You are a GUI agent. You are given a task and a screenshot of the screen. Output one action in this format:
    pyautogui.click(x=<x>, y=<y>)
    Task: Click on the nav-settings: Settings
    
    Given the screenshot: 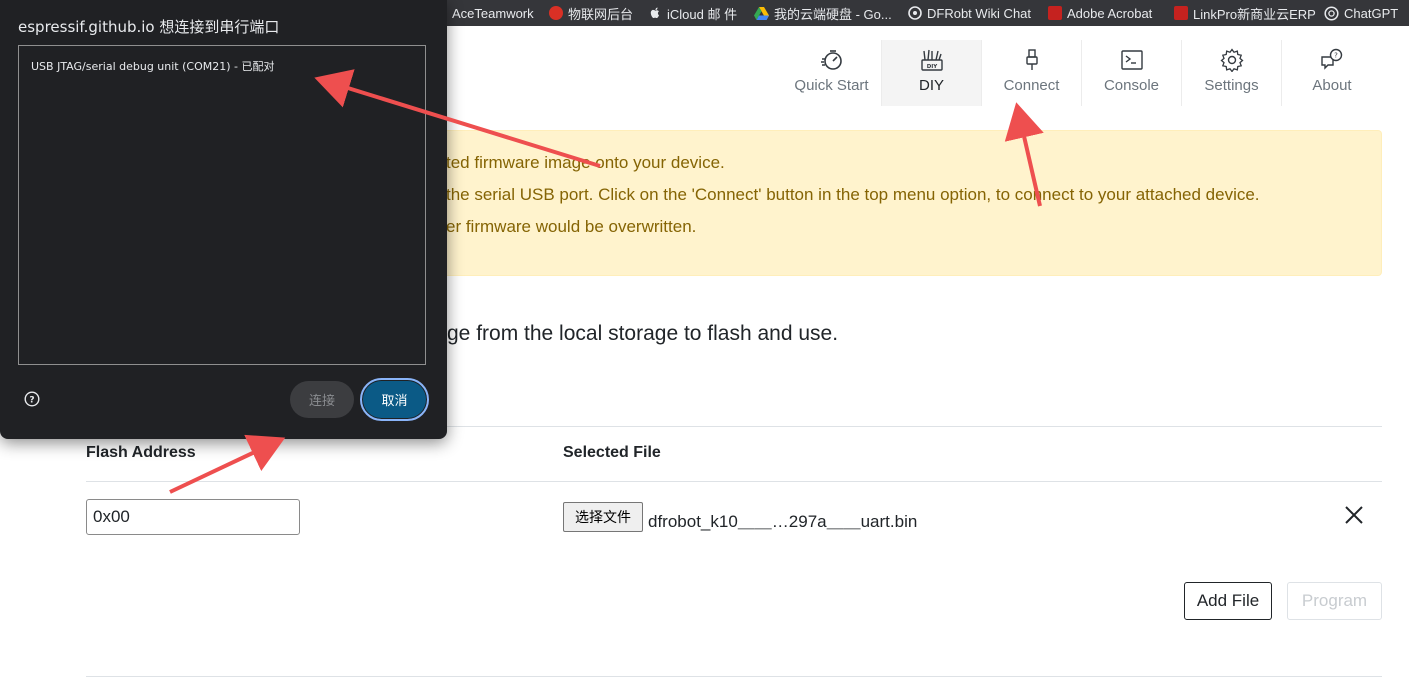 What is the action you would take?
    pyautogui.click(x=1232, y=73)
    